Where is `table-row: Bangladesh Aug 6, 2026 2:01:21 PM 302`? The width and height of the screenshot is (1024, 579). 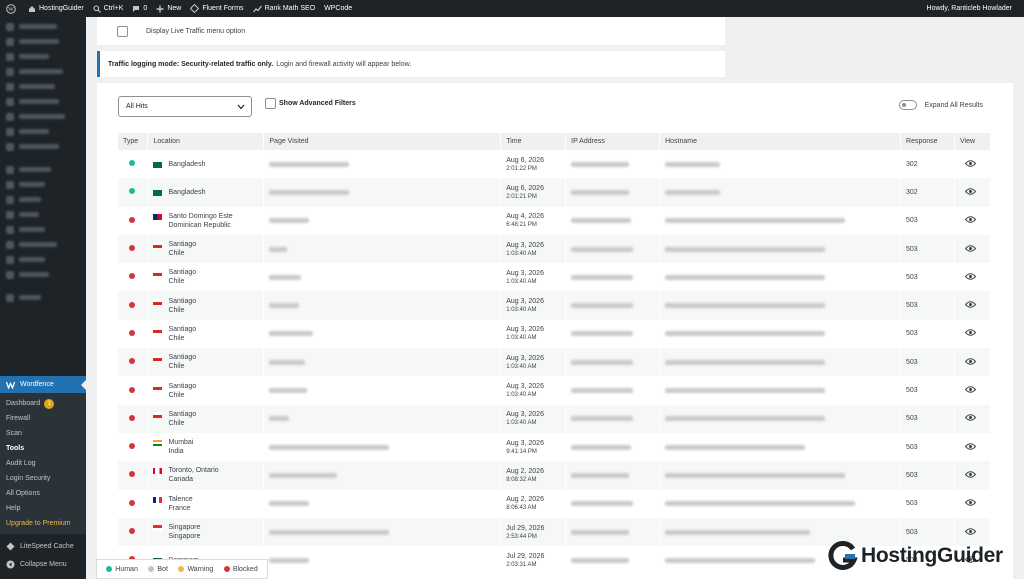
table-row: Bangladesh Aug 6, 2026 2:01:21 PM 302 is located at coordinates (555, 192).